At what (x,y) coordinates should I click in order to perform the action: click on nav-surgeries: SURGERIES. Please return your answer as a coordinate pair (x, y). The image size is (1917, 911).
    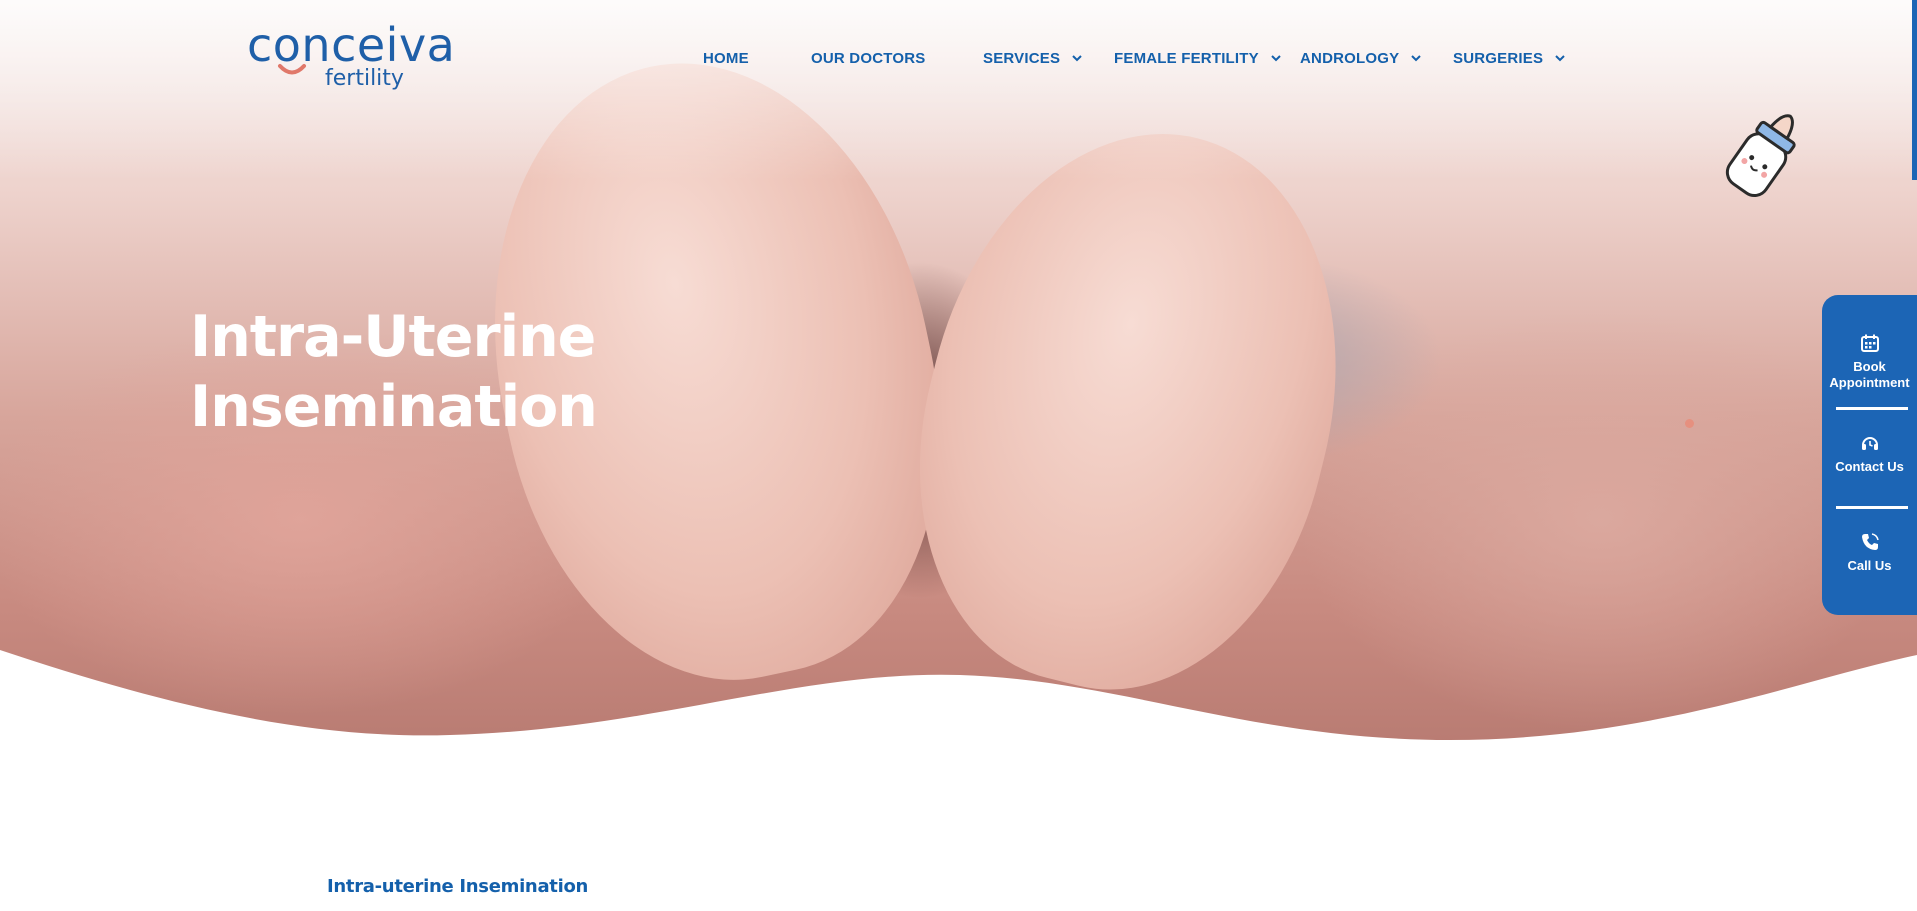
    Looking at the image, I should click on (1510, 58).